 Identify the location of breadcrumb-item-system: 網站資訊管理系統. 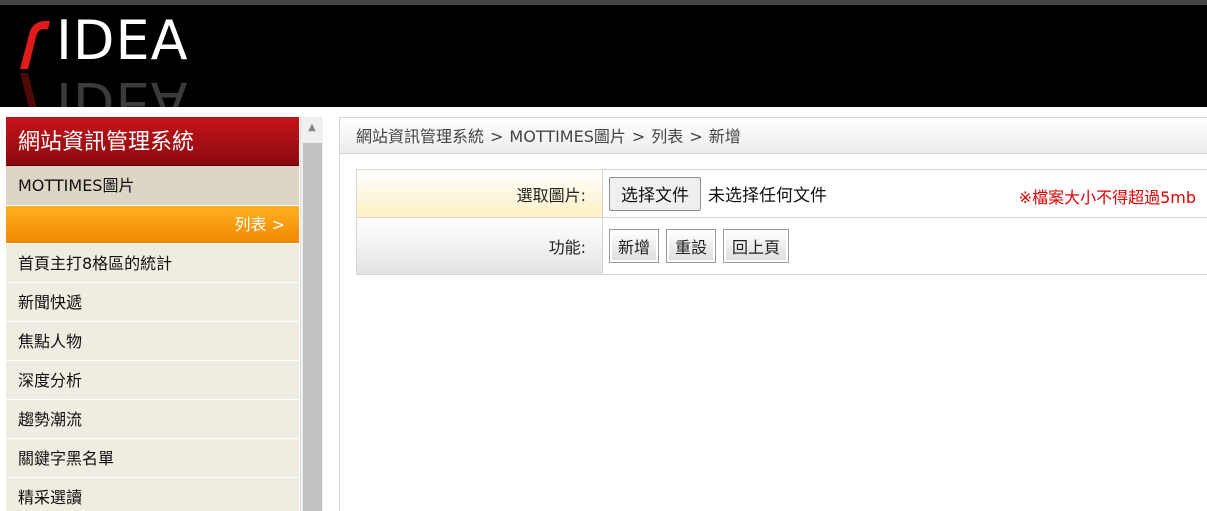
(420, 136).